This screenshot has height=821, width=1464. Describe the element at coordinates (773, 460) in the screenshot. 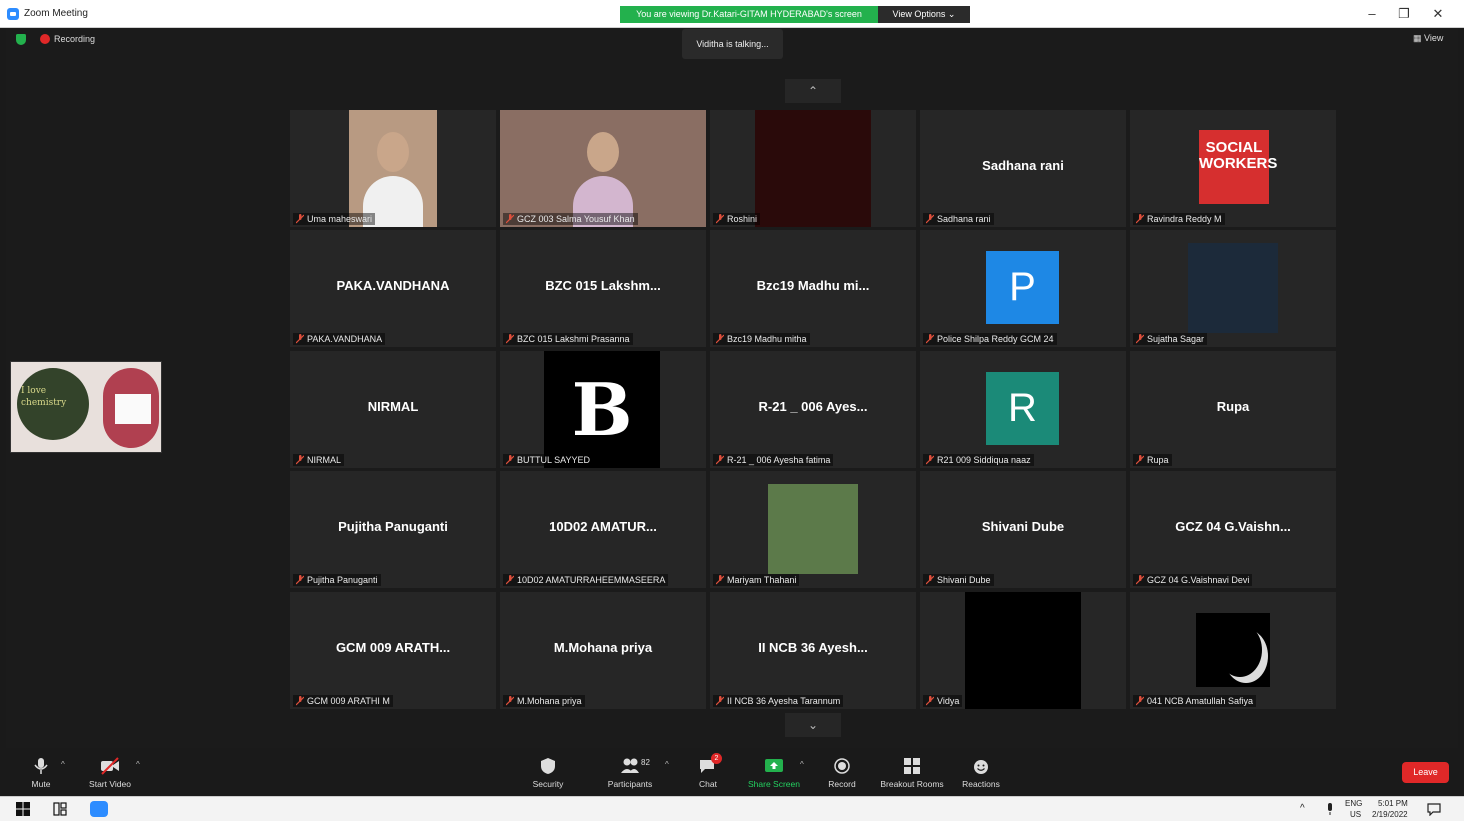

I see `participant-name-label: R-21 _ 006 Ayesha fatima` at that location.